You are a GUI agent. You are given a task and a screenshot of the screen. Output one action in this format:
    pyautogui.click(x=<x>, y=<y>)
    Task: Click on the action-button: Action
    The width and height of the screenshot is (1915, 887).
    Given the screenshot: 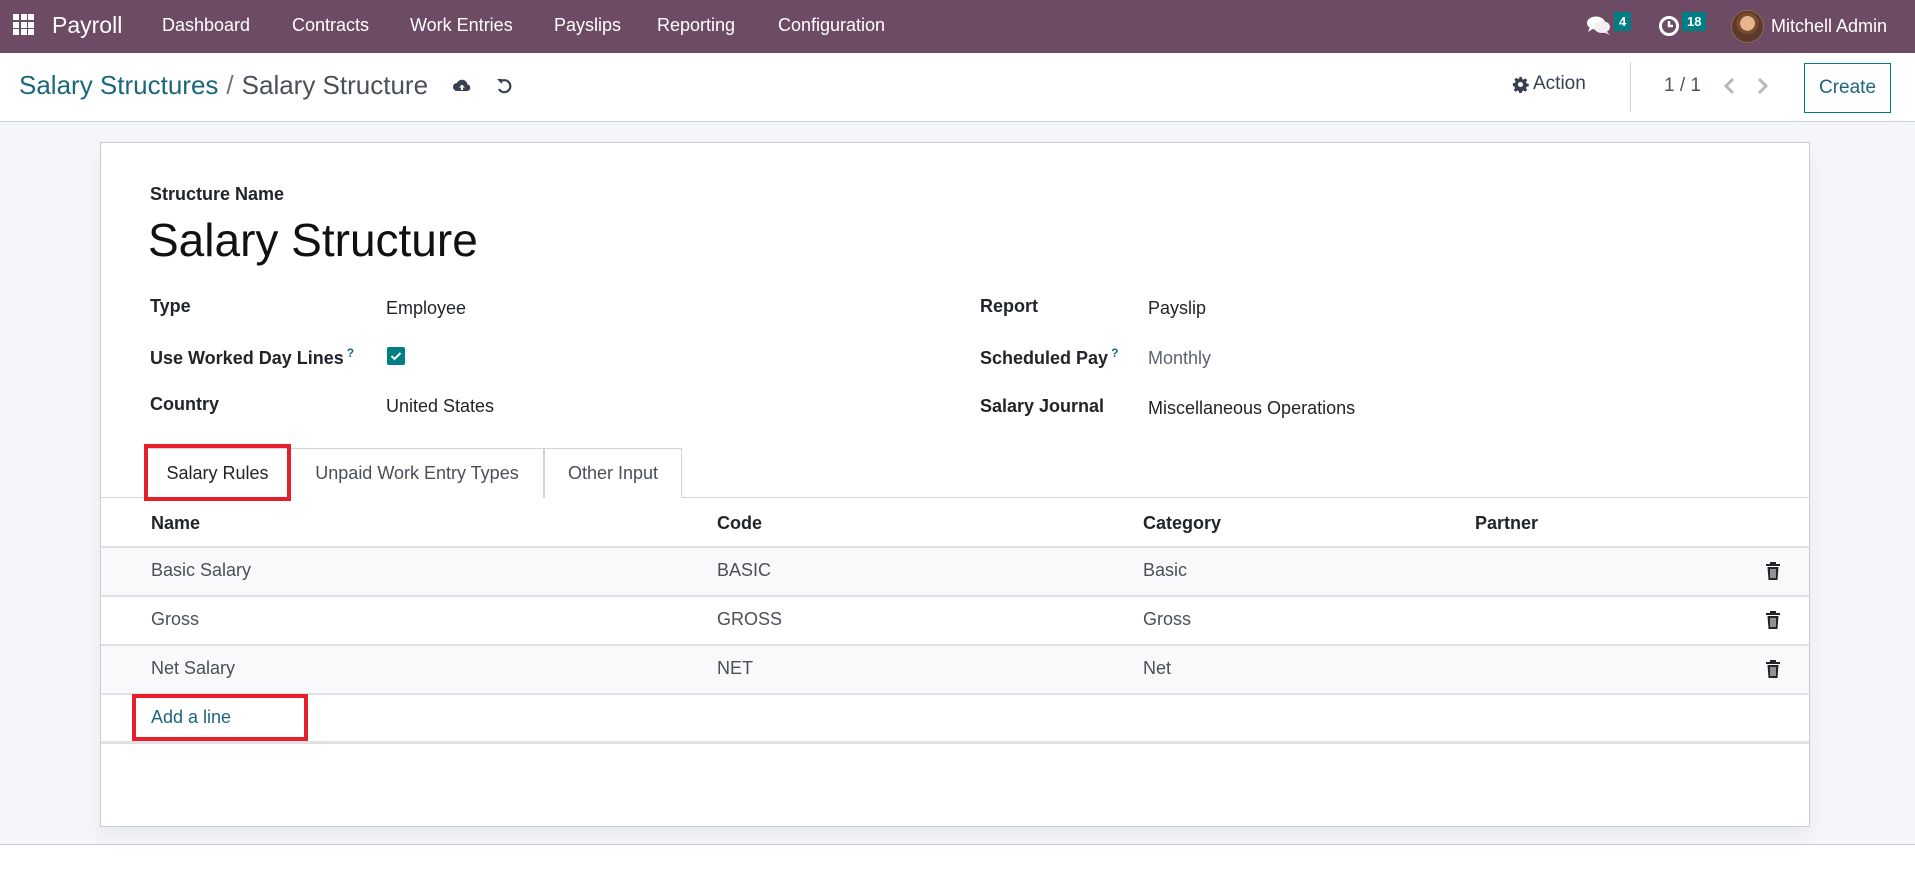 What is the action you would take?
    pyautogui.click(x=1549, y=84)
    